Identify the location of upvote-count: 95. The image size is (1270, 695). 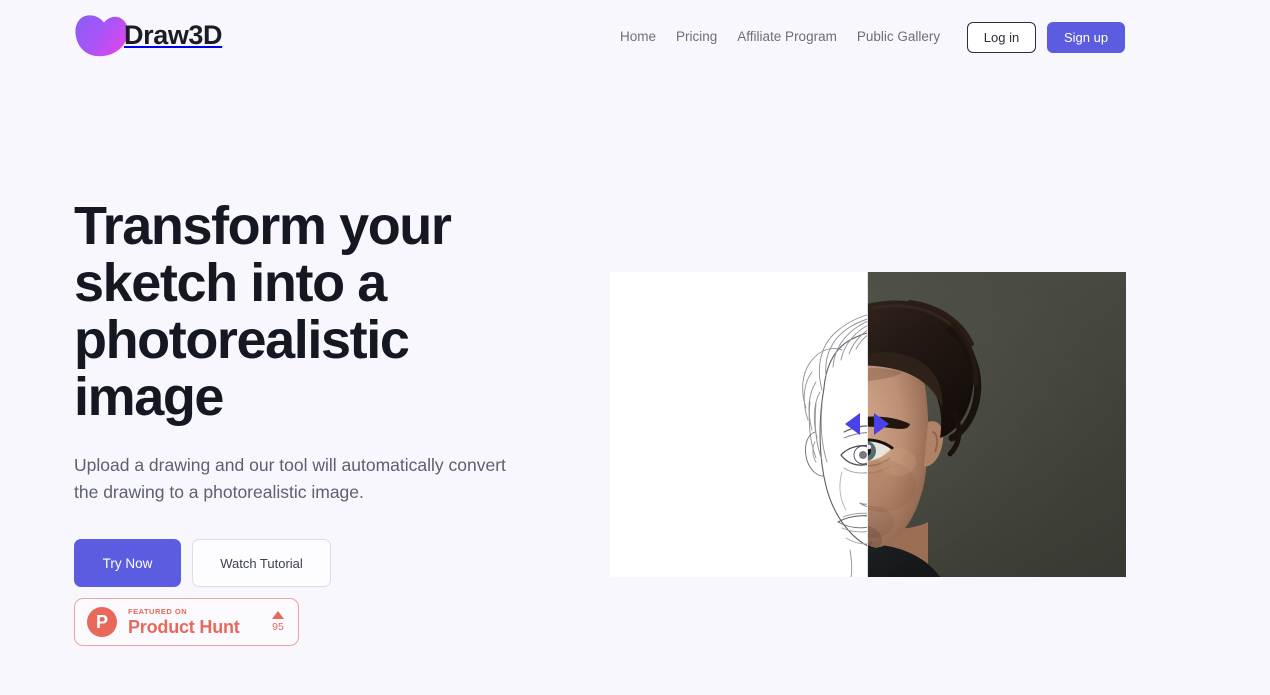
(278, 627).